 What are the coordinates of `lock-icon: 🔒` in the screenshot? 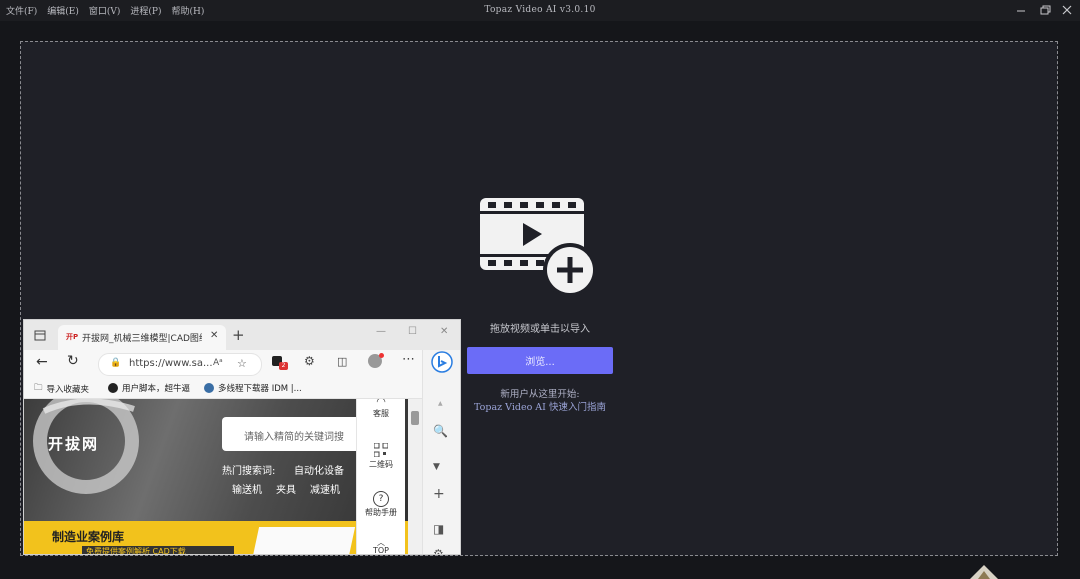 It's located at (116, 363).